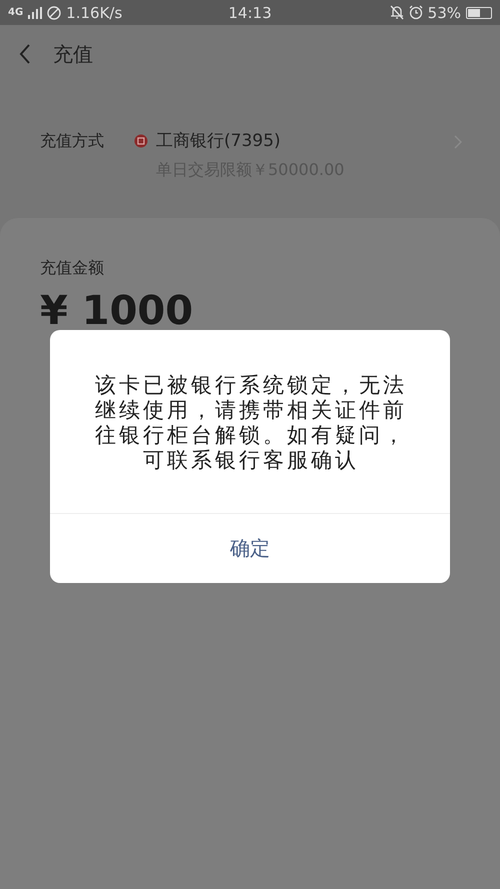 This screenshot has height=889, width=500. What do you see at coordinates (479, 12) in the screenshot?
I see `battery-icon` at bounding box center [479, 12].